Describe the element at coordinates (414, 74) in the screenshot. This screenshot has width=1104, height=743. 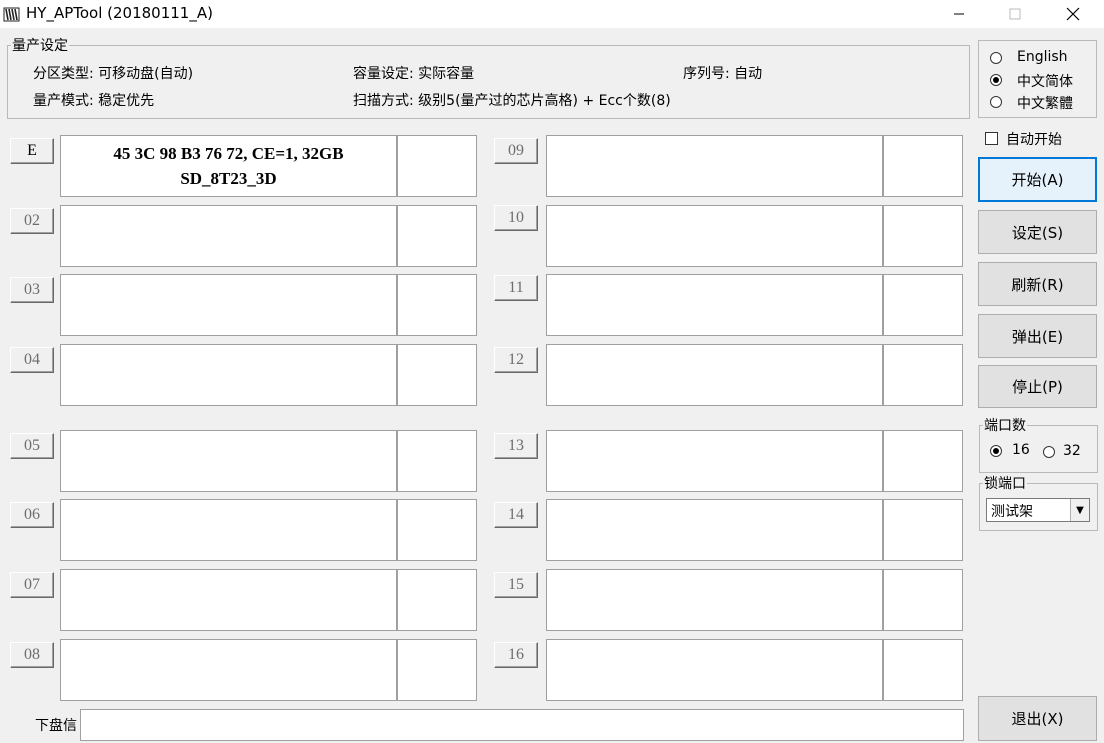
I see `capacity-setting-label: 容量设定: 实际容量` at that location.